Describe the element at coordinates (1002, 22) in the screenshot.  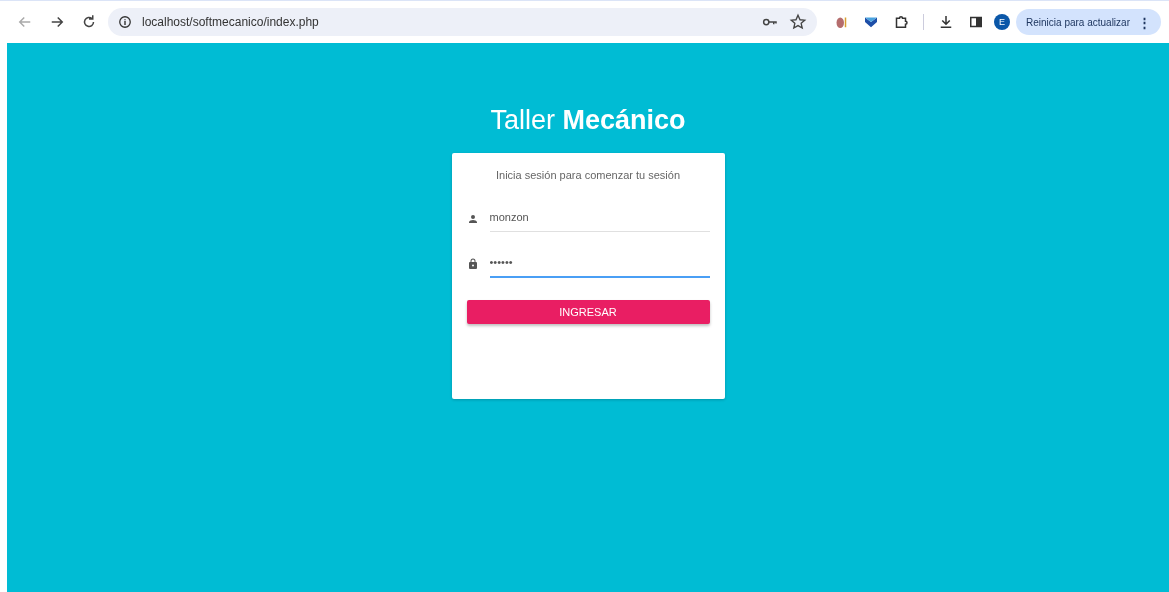
I see `profile-avatar: E` at that location.